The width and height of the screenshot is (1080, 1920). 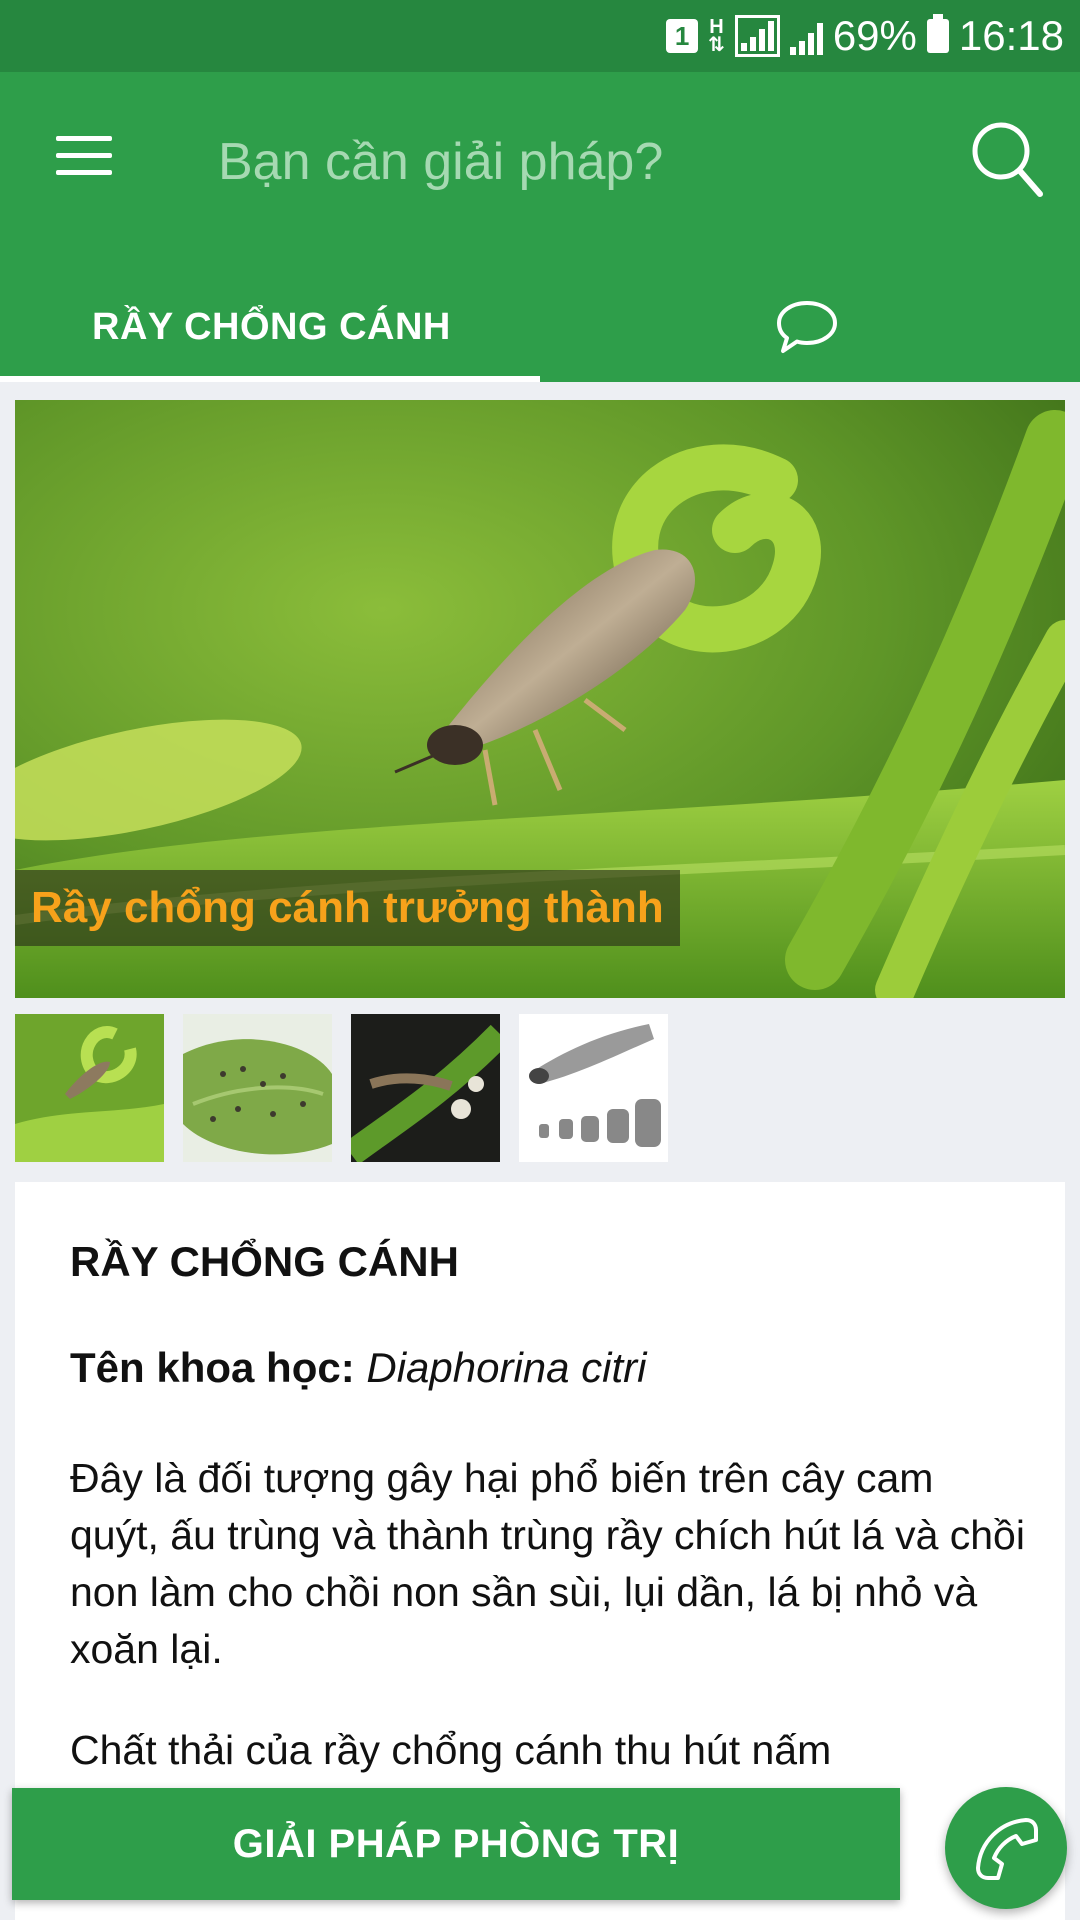 I want to click on hamburger-menu-icon, so click(x=84, y=156).